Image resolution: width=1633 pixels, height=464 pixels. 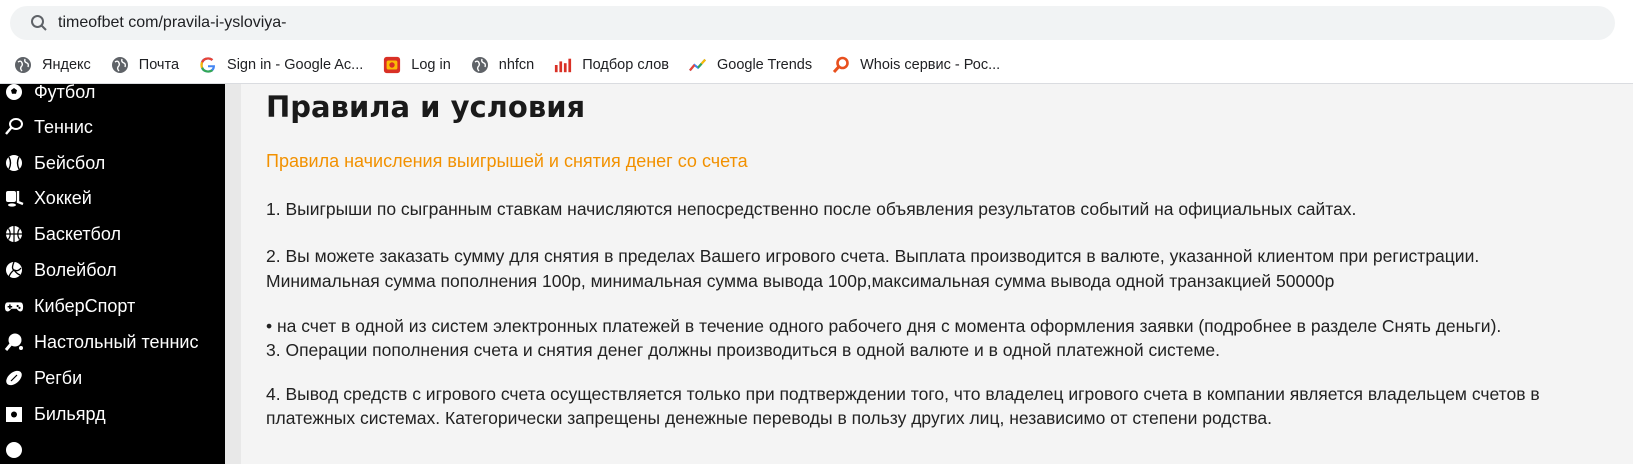 What do you see at coordinates (426, 107) in the screenshot?
I see `page-title: Правила и условия` at bounding box center [426, 107].